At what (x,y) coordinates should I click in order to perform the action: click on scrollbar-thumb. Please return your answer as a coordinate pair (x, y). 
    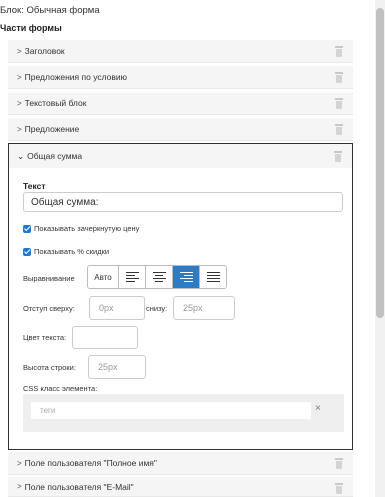
    Looking at the image, I should click on (380, 163).